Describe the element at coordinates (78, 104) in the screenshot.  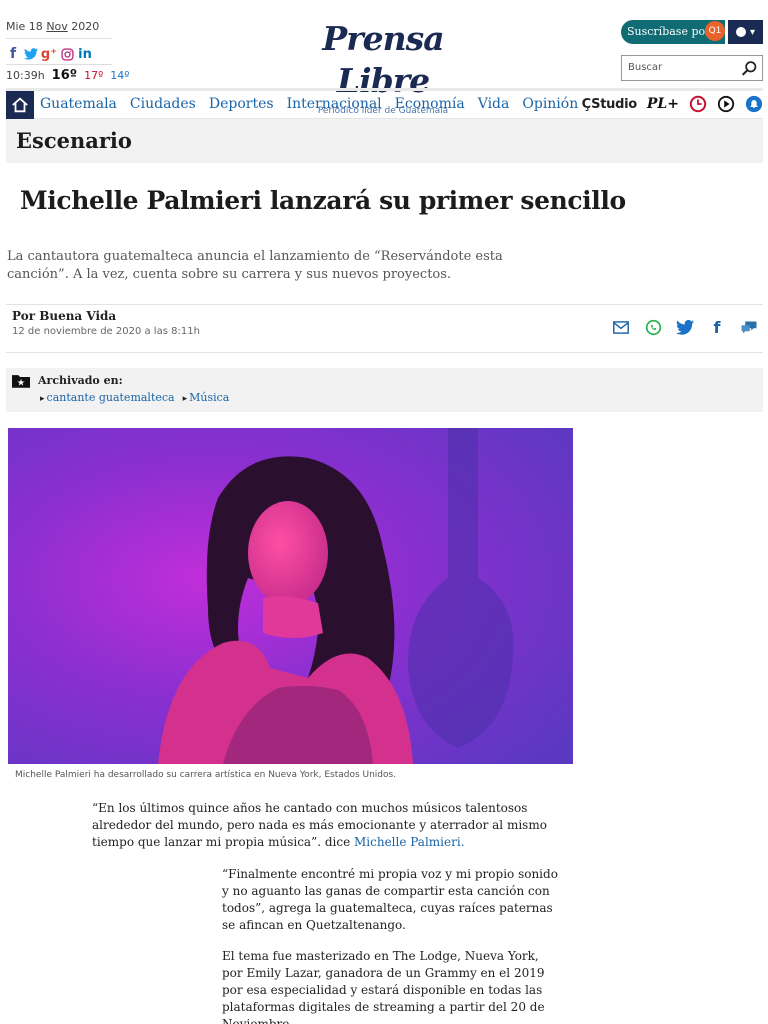
I see `nav-item-guatemala: Guatemala` at that location.